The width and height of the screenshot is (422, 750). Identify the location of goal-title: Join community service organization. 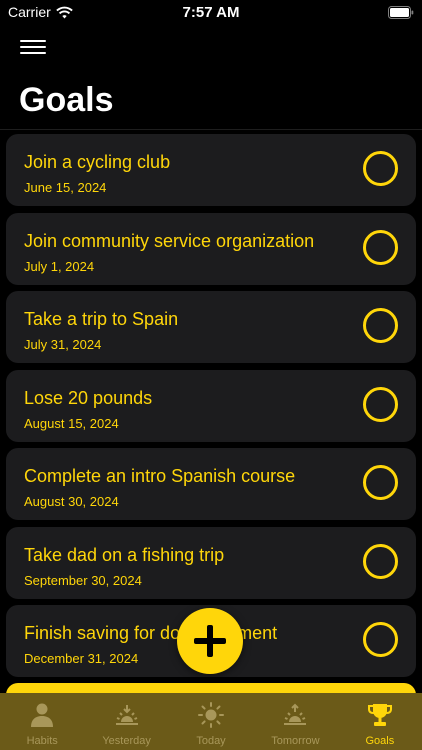
(169, 241).